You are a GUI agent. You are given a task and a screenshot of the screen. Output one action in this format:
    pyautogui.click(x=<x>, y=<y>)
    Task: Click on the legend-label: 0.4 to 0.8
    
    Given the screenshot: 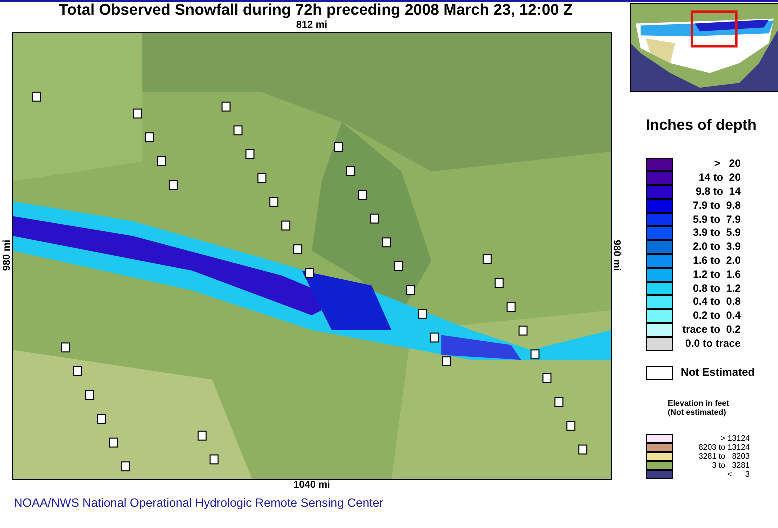 What is the action you would take?
    pyautogui.click(x=716, y=302)
    